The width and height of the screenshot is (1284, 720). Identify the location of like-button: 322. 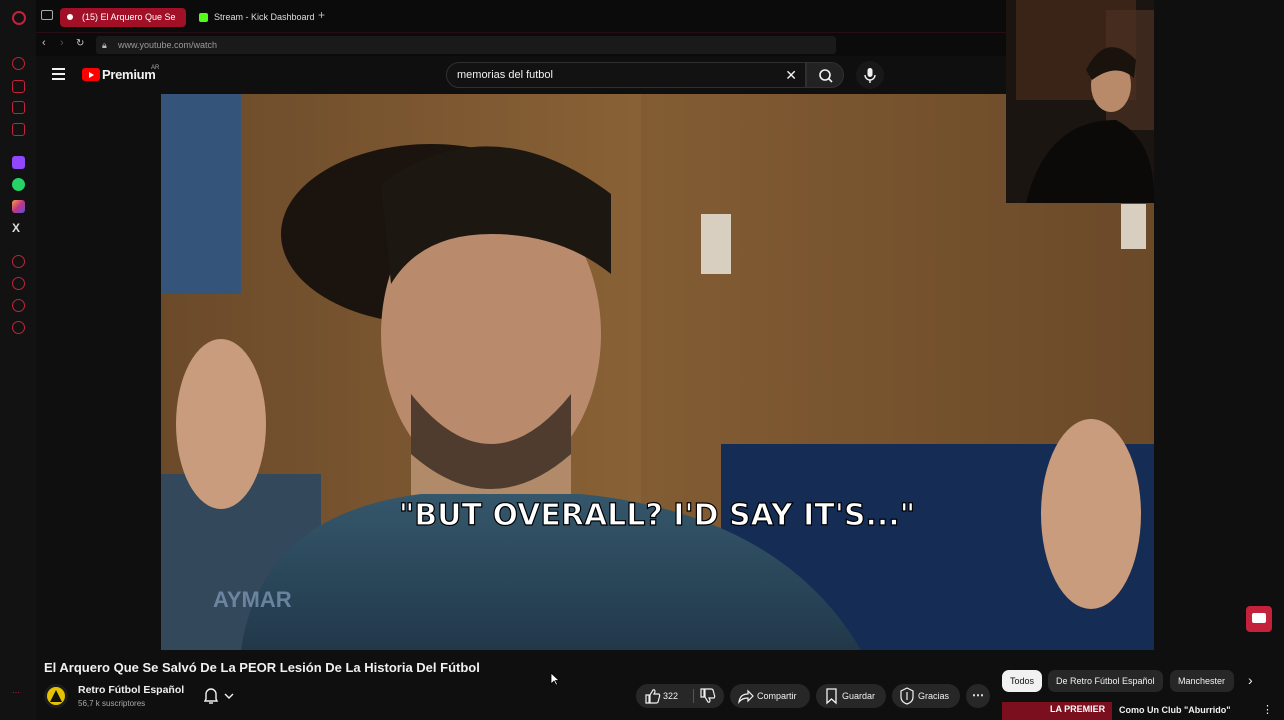
(664, 696).